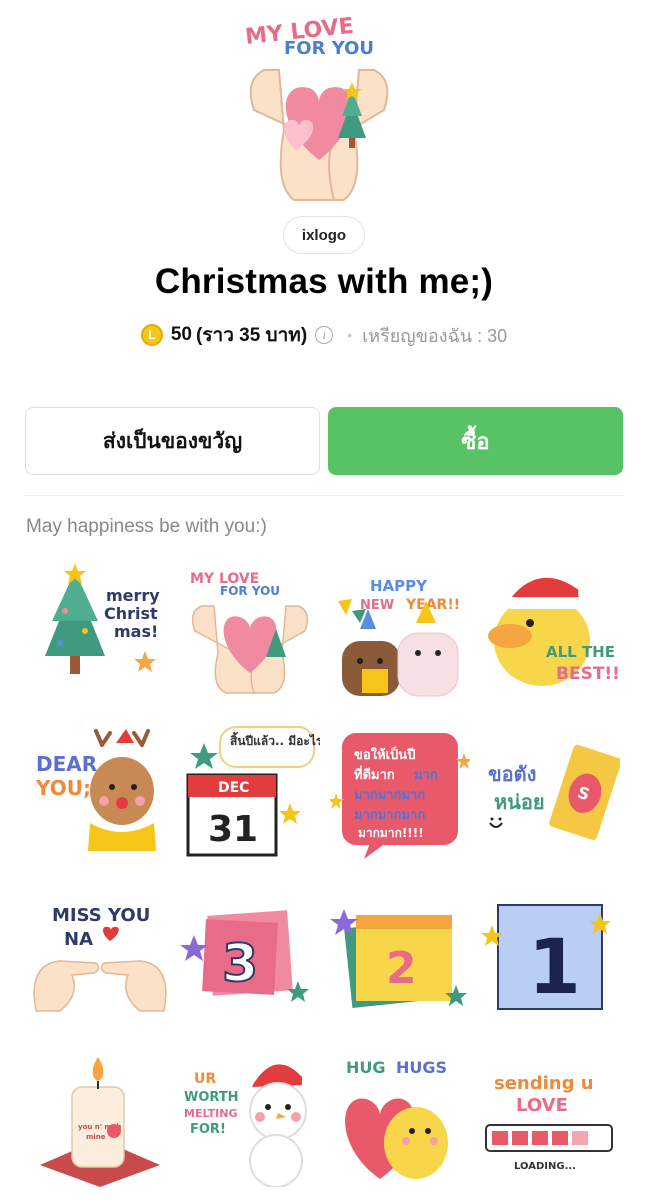 The image size is (648, 1200). What do you see at coordinates (435, 335) in the screenshot?
I see `my-coin-balance: เหรียญของฉัน : 30` at bounding box center [435, 335].